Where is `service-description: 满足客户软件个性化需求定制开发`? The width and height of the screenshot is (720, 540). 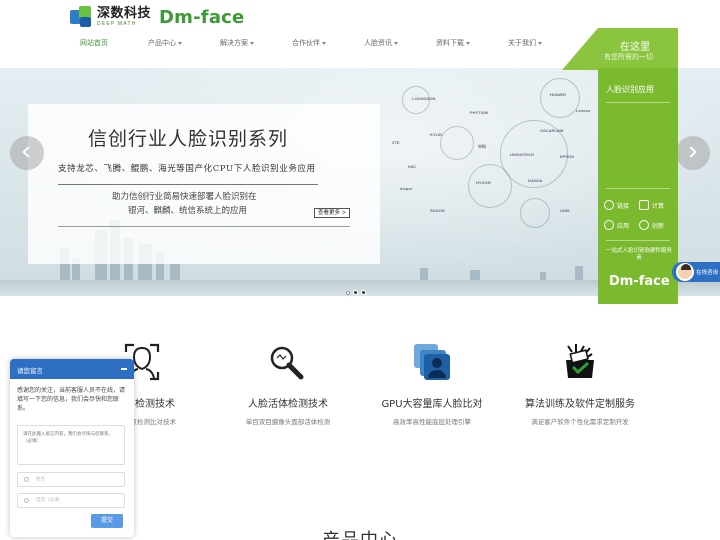 service-description: 满足客户软件个性化需求定制开发 is located at coordinates (580, 422).